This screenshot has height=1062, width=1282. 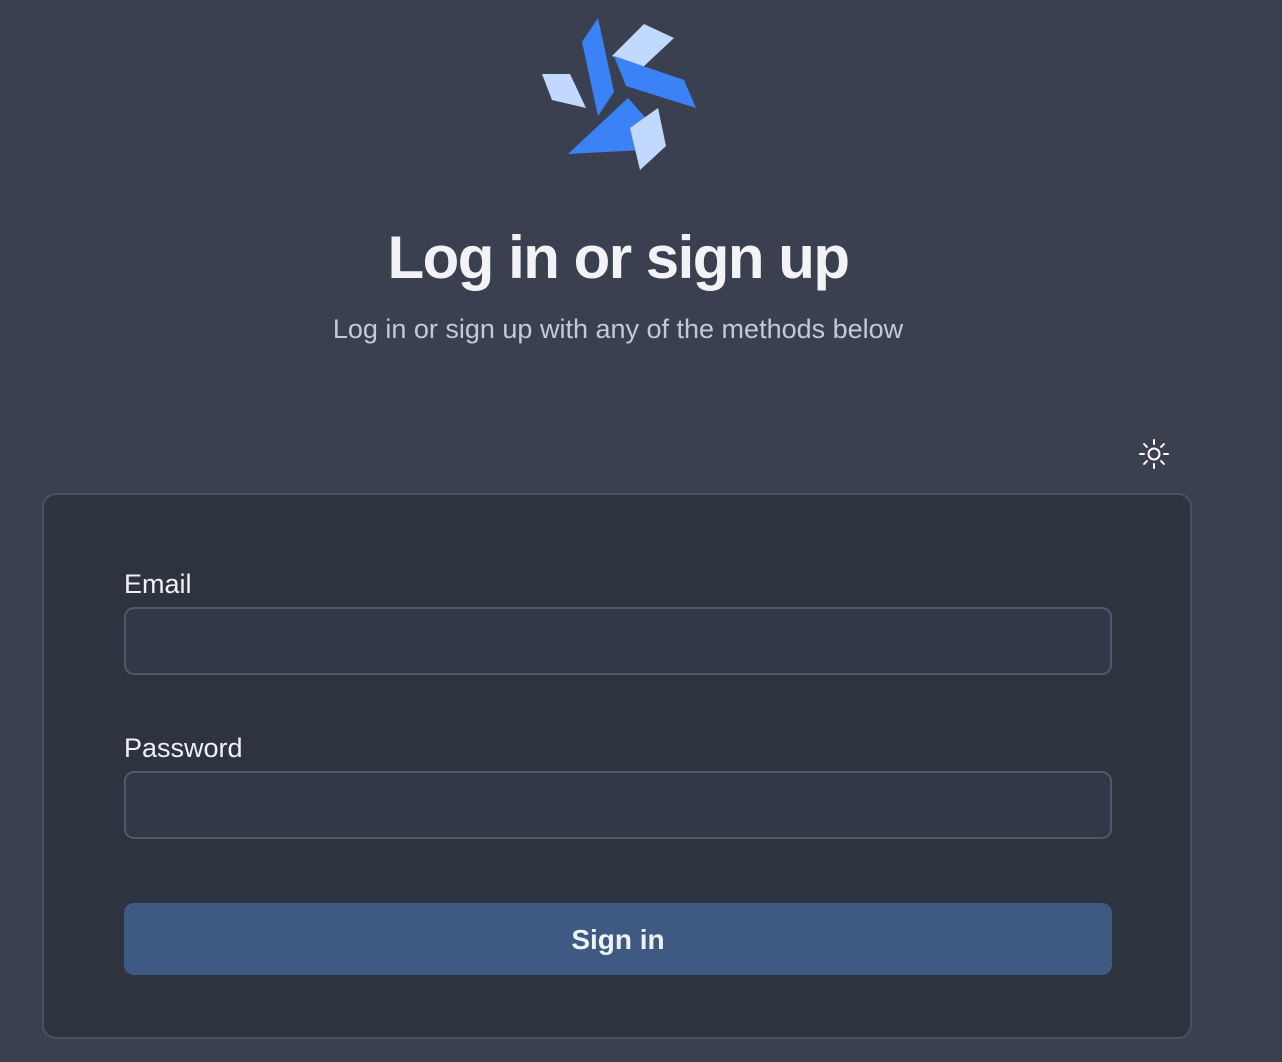 What do you see at coordinates (618, 805) in the screenshot?
I see `password-field` at bounding box center [618, 805].